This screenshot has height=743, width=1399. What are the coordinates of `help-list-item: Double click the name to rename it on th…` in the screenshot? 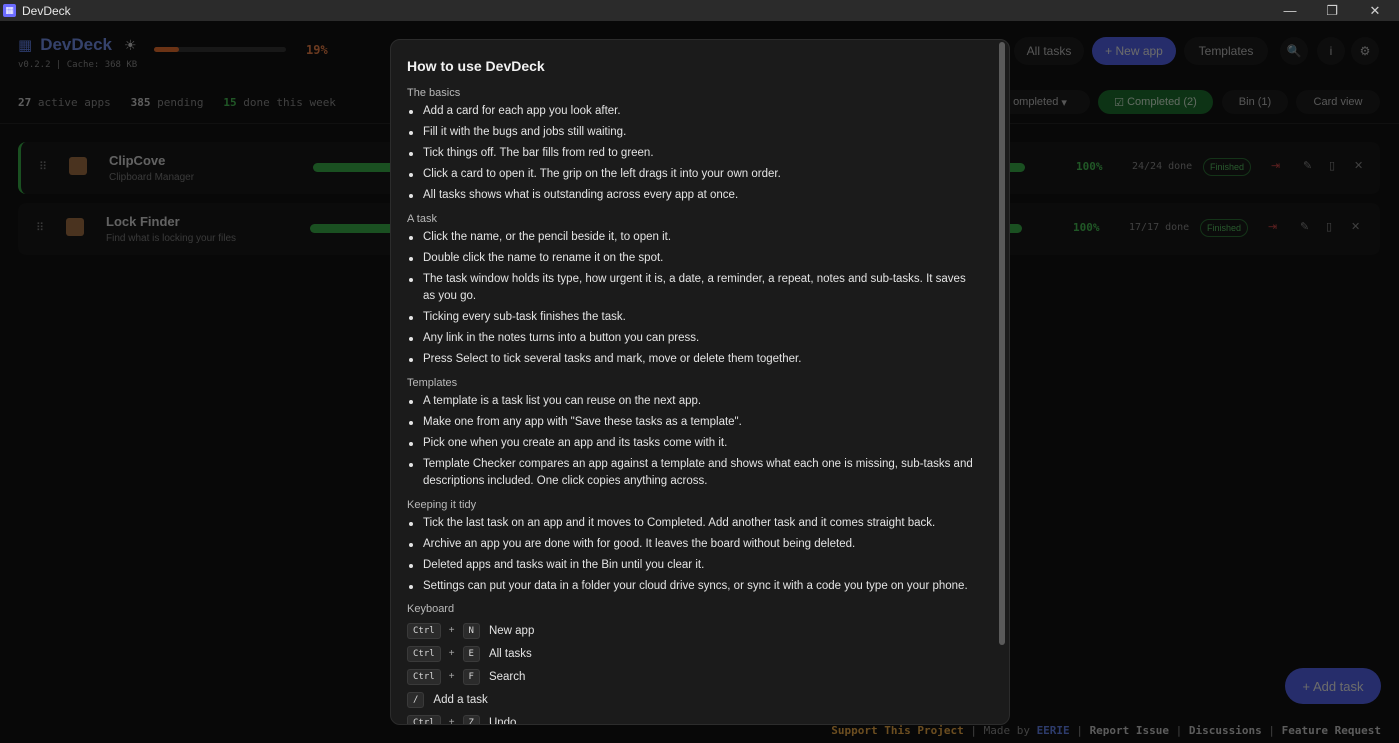 It's located at (694, 259).